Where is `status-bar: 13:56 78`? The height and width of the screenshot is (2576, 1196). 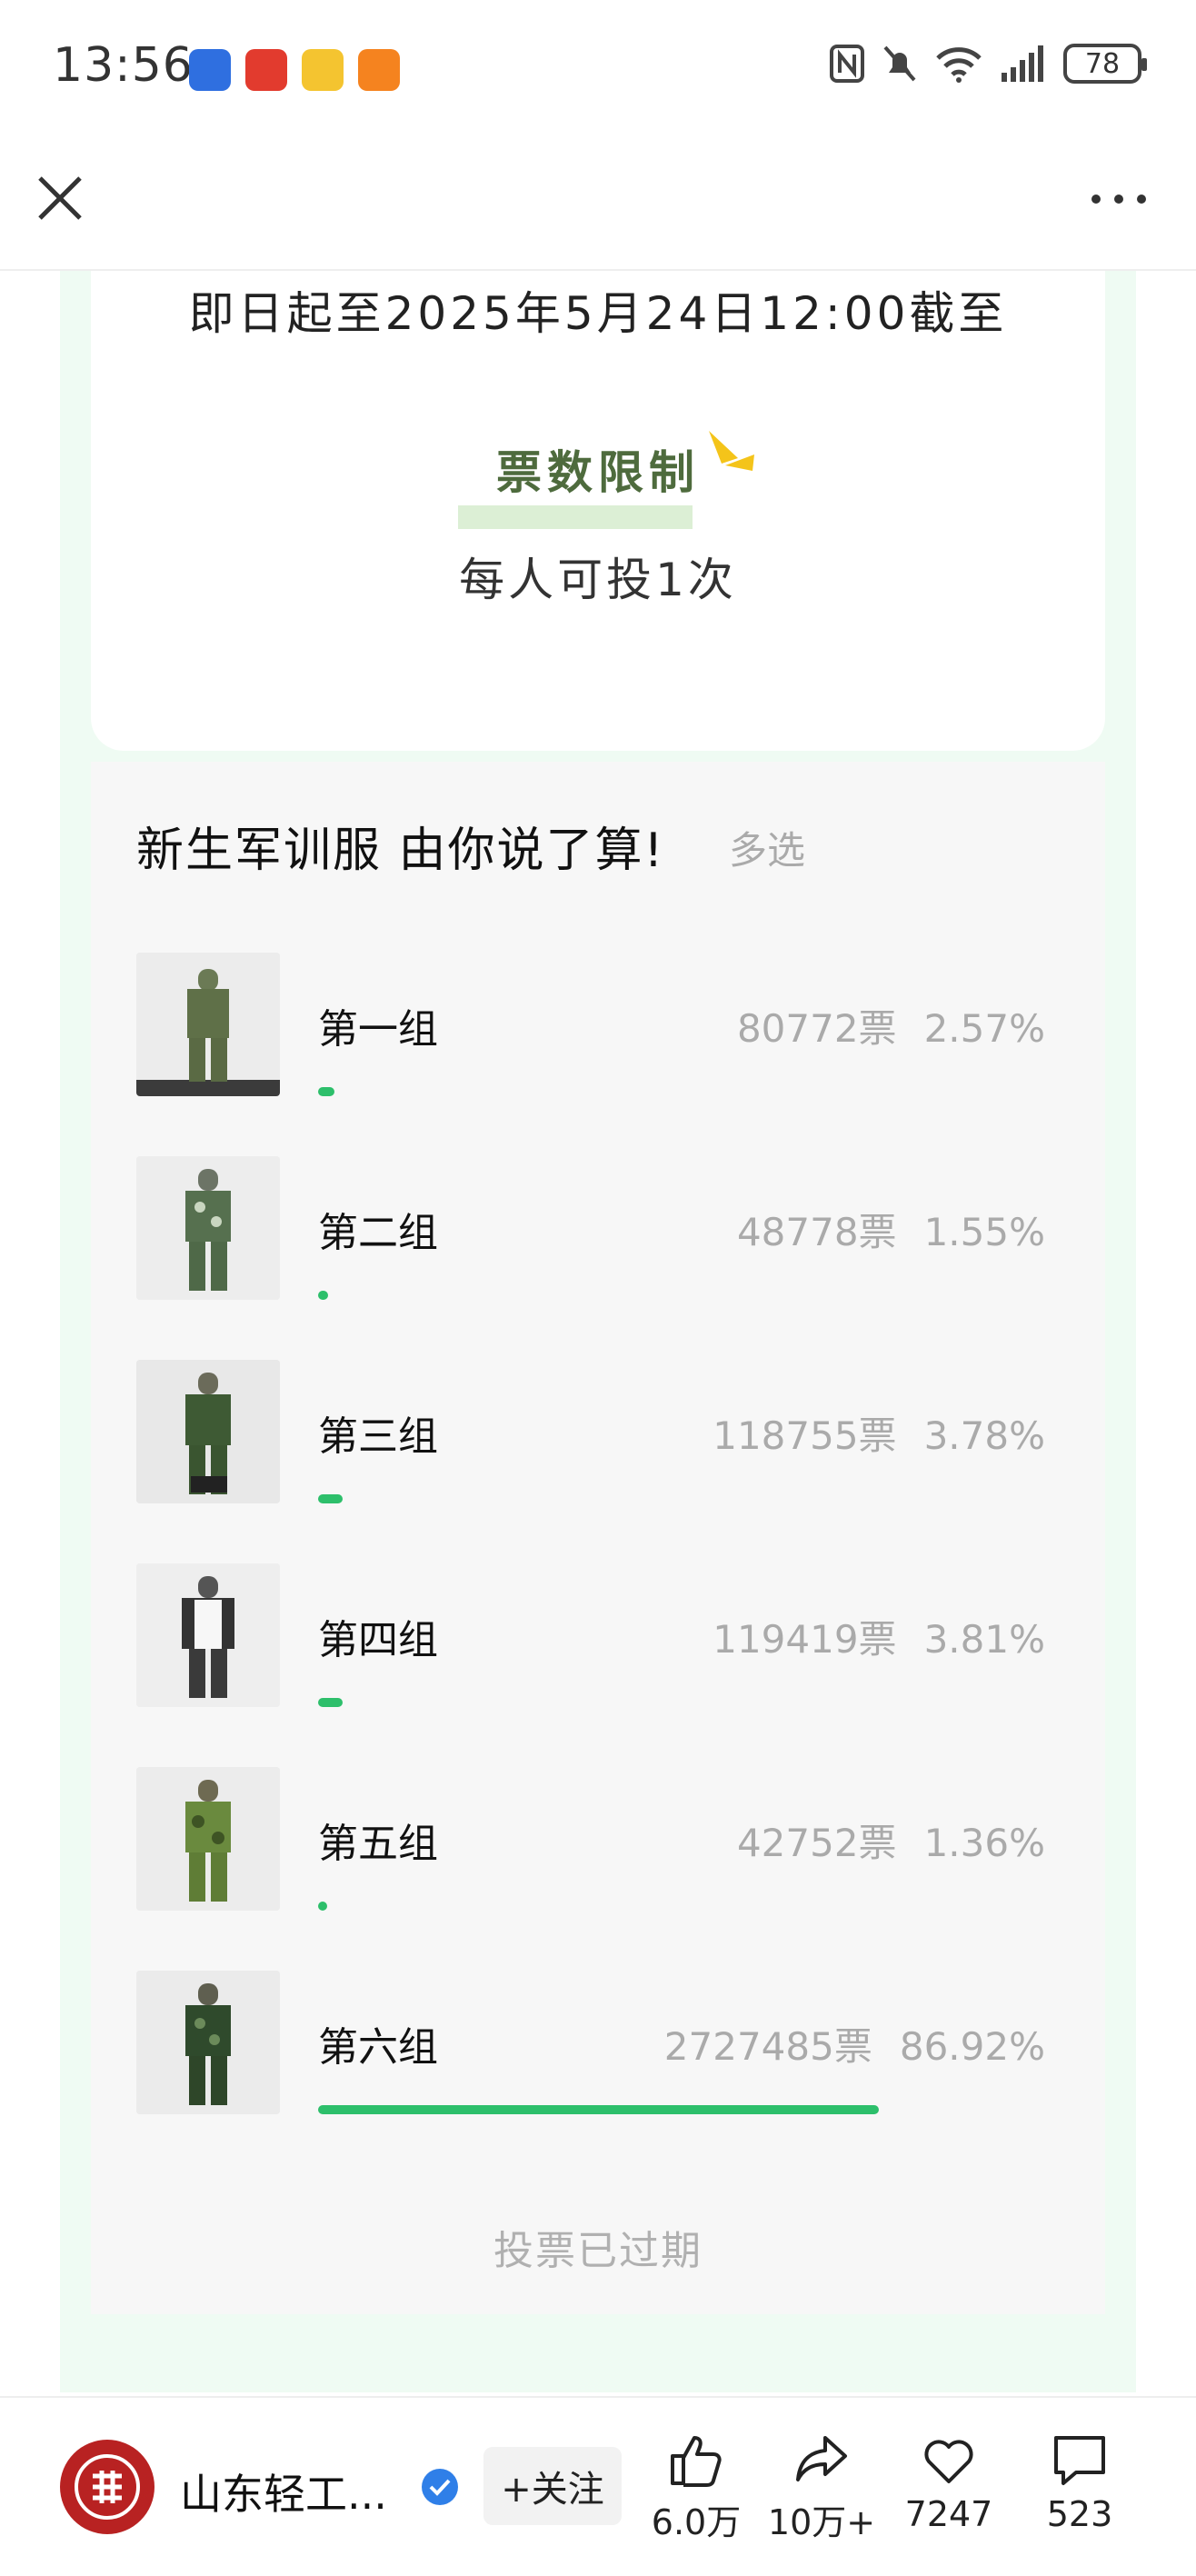
status-bar: 13:56 78 is located at coordinates (598, 68).